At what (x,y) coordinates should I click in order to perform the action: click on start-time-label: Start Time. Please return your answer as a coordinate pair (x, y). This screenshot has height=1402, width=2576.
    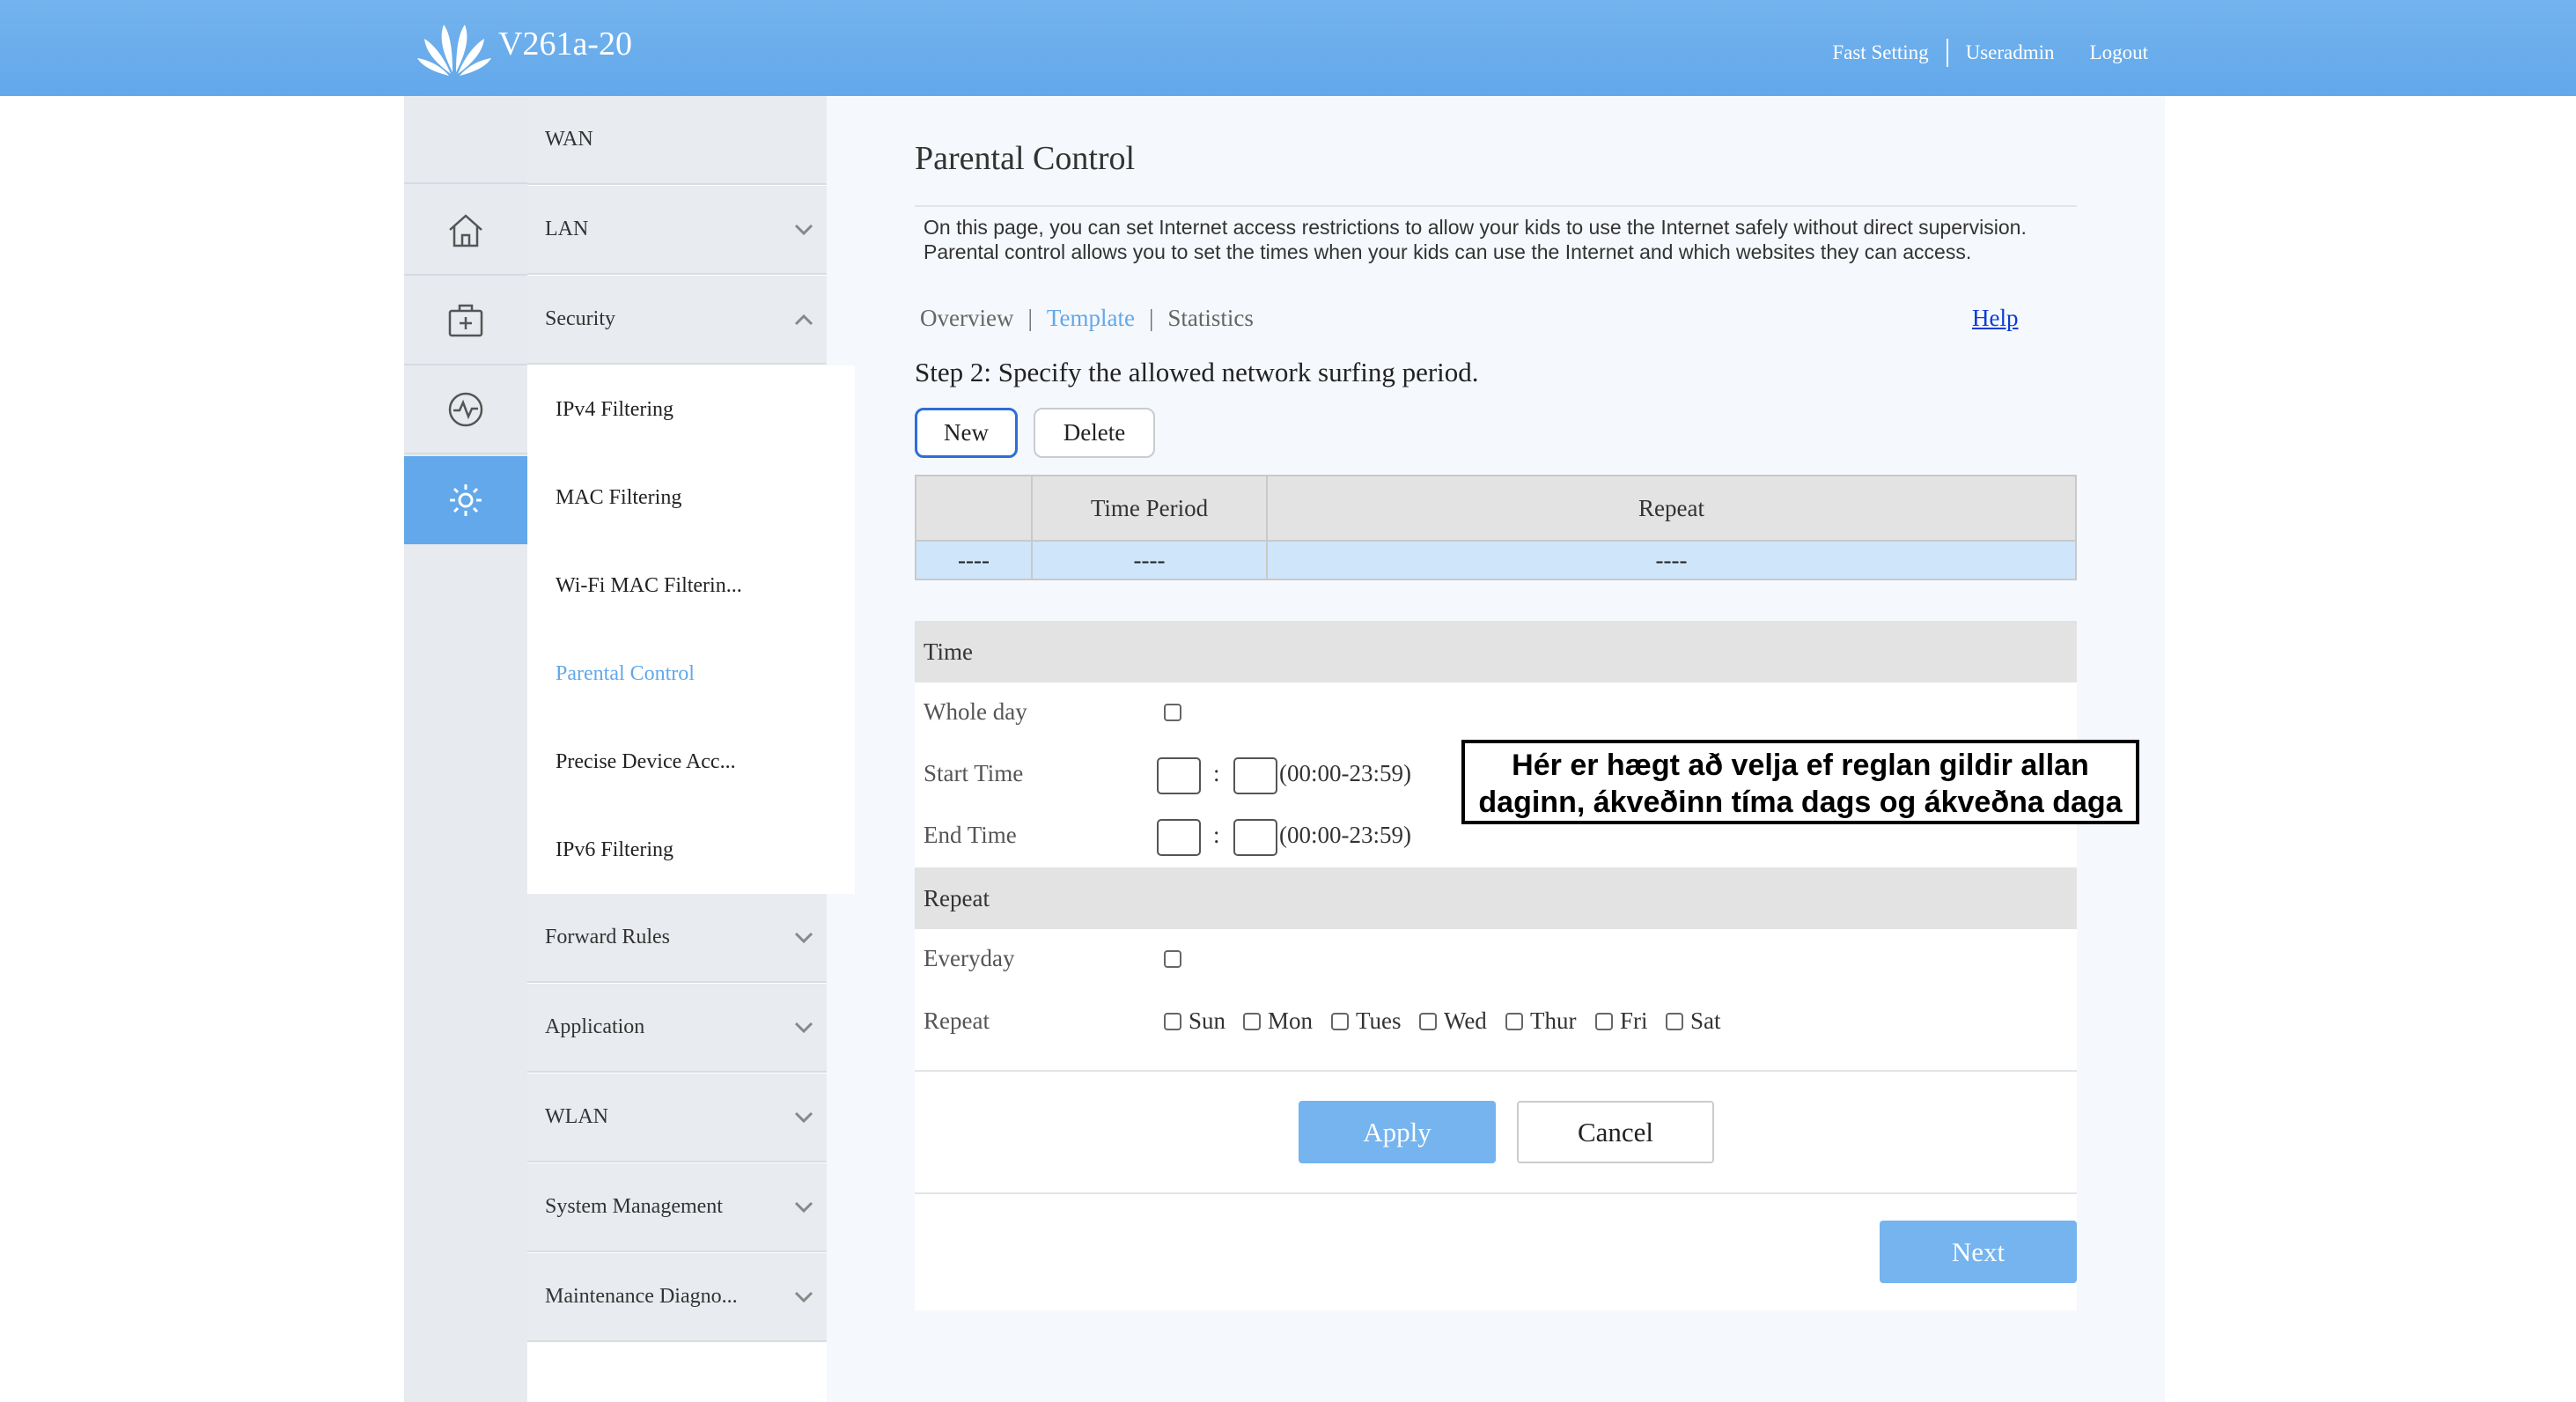
    Looking at the image, I should click on (974, 773).